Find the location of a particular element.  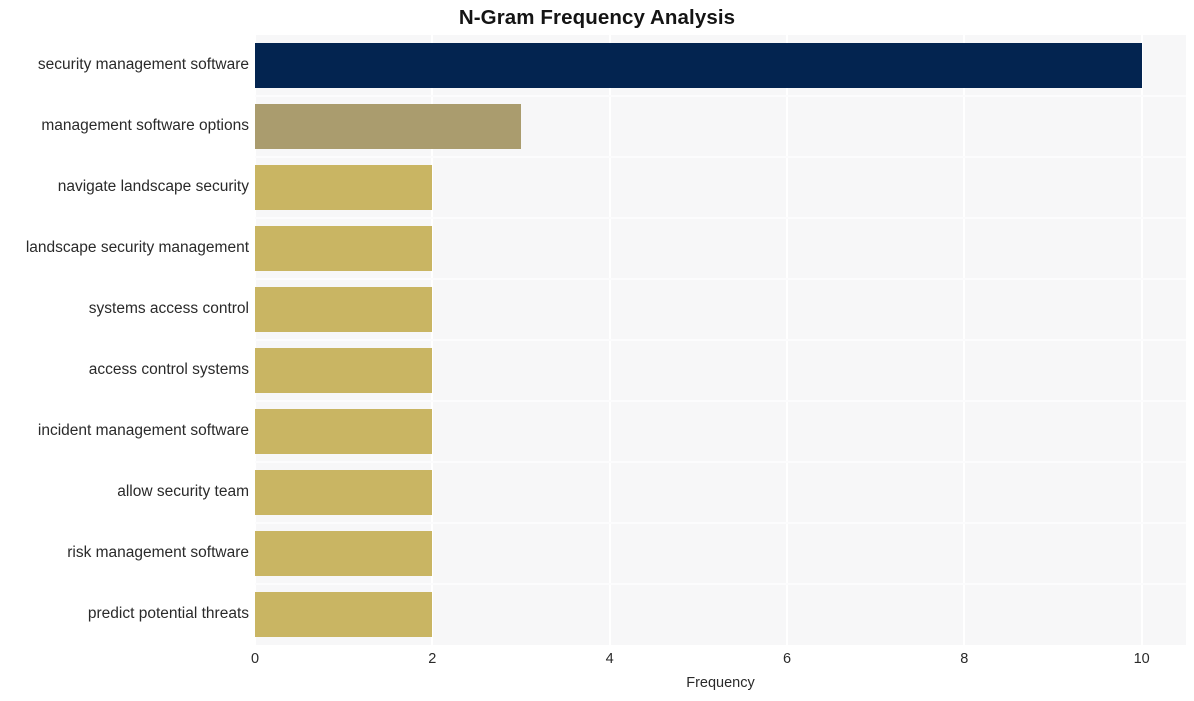

y-axis-label: risk management software is located at coordinates (158, 552).